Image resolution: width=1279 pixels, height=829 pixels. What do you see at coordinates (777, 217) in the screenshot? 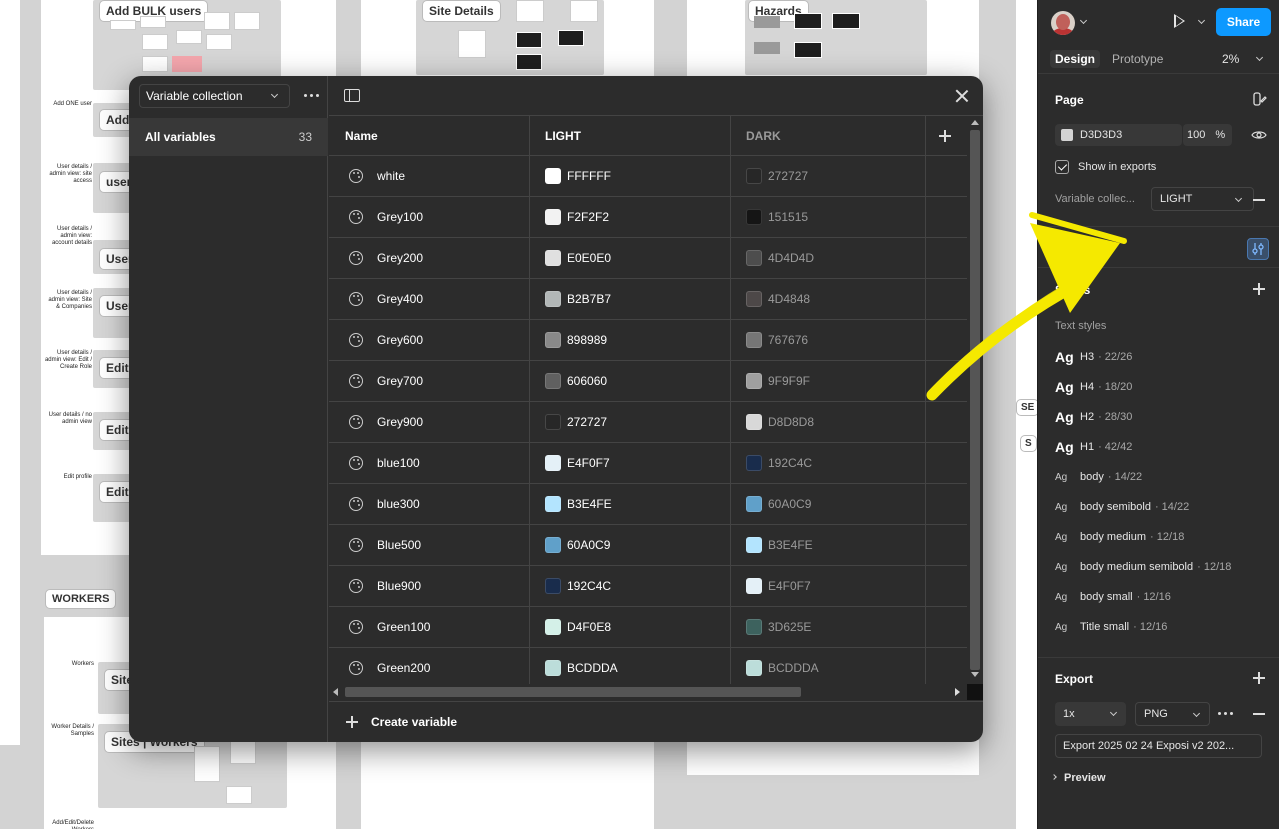
I see `dark-value-cell: 151515` at bounding box center [777, 217].